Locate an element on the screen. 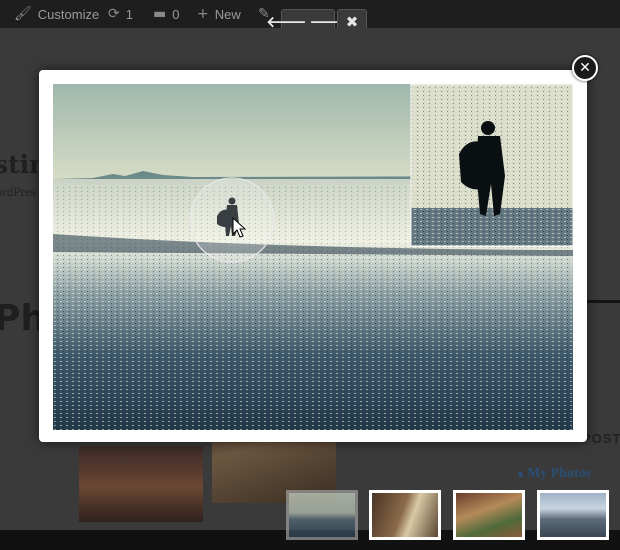 The height and width of the screenshot is (550, 620). my-photos-link: My Photos is located at coordinates (559, 474).